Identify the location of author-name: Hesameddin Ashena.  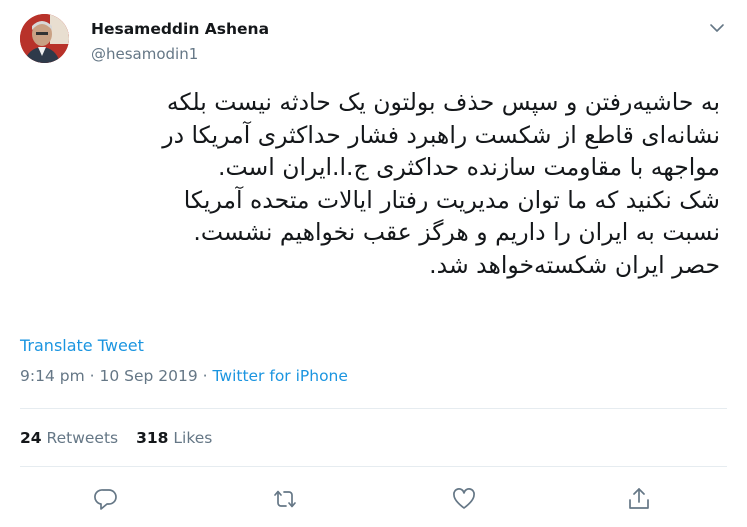
(180, 29).